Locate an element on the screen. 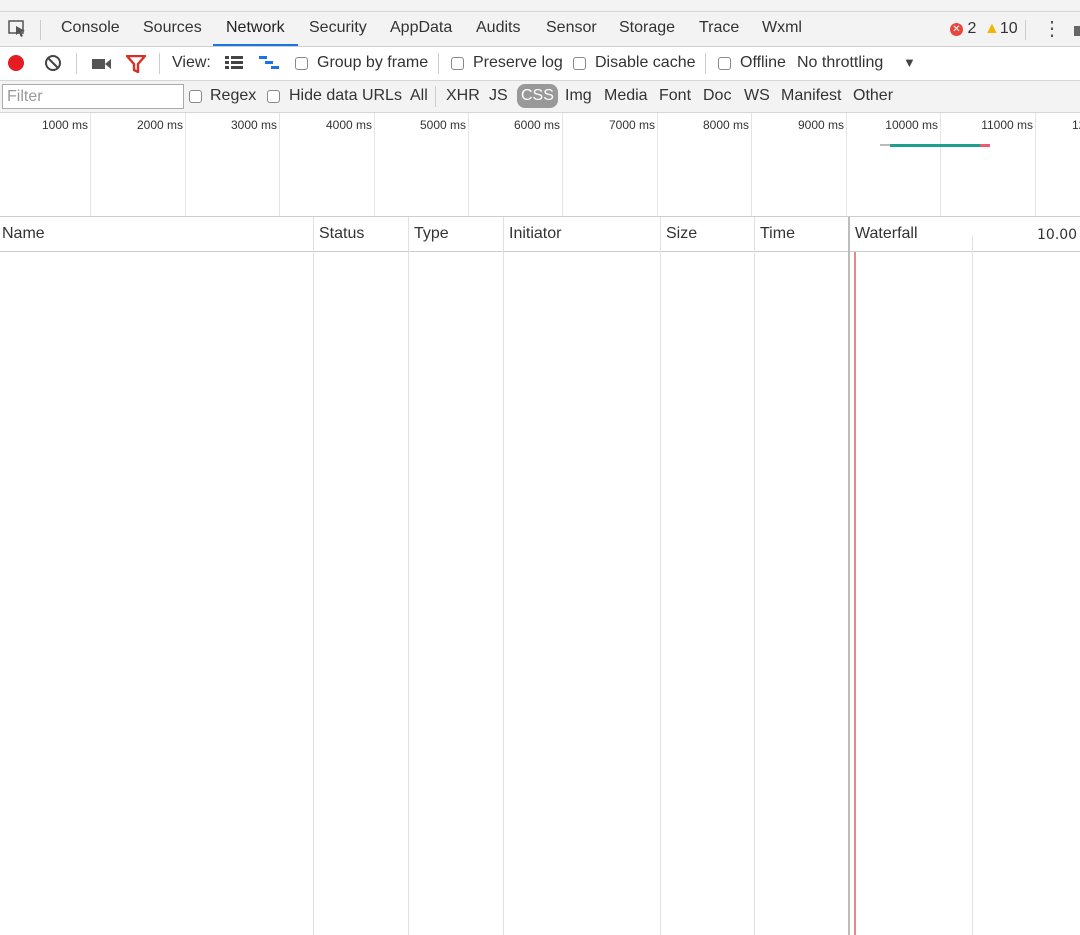 The width and height of the screenshot is (1080, 935). group-by-frame-label: Group by frame is located at coordinates (373, 62).